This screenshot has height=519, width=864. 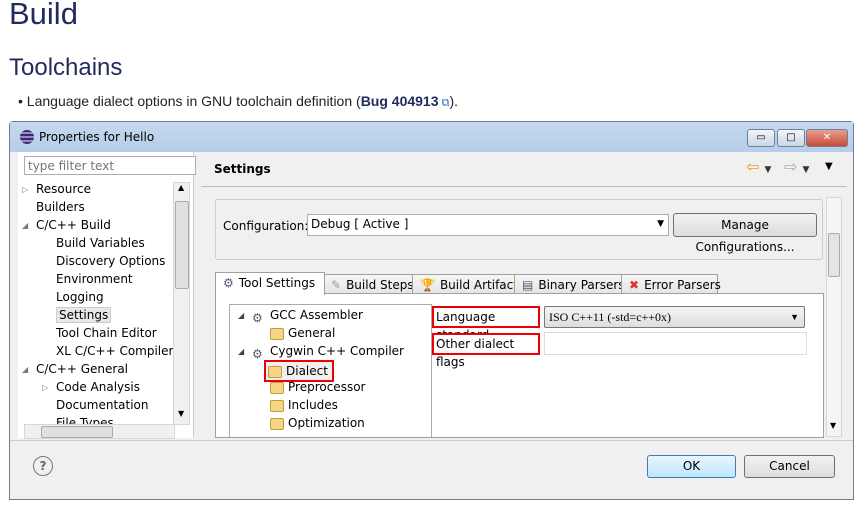 What do you see at coordinates (524, 169) in the screenshot?
I see `settings-header: Settings ⇦ ▼ ⇨ ▼ ▼` at bounding box center [524, 169].